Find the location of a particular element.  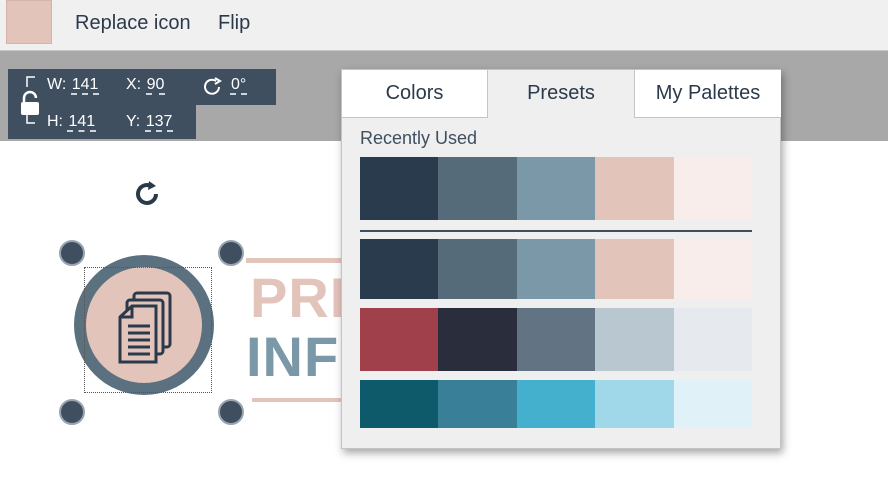

width-value: 141 is located at coordinates (85, 85).